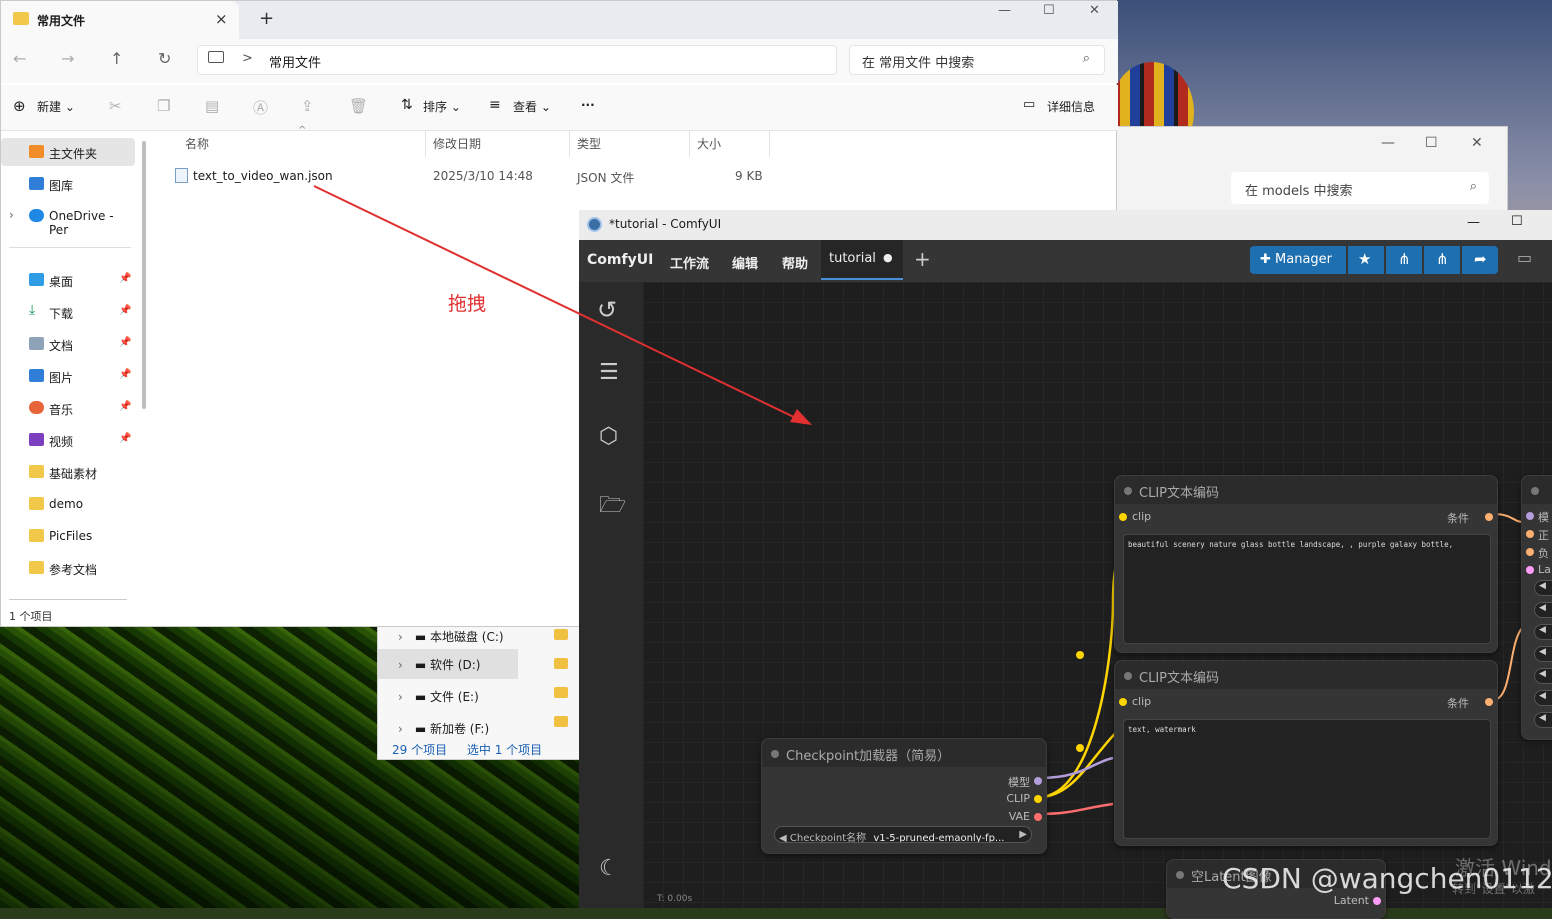 The width and height of the screenshot is (1552, 919). Describe the element at coordinates (68, 472) in the screenshot. I see `sidebar-item-folder: 基础素材` at that location.